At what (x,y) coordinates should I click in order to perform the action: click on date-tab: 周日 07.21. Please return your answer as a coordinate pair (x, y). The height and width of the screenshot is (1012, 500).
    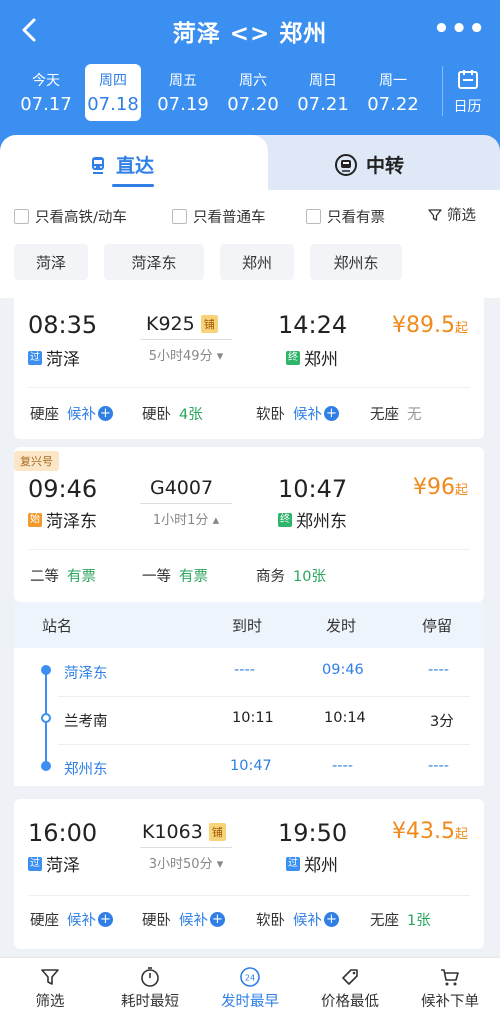
    Looking at the image, I should click on (323, 92).